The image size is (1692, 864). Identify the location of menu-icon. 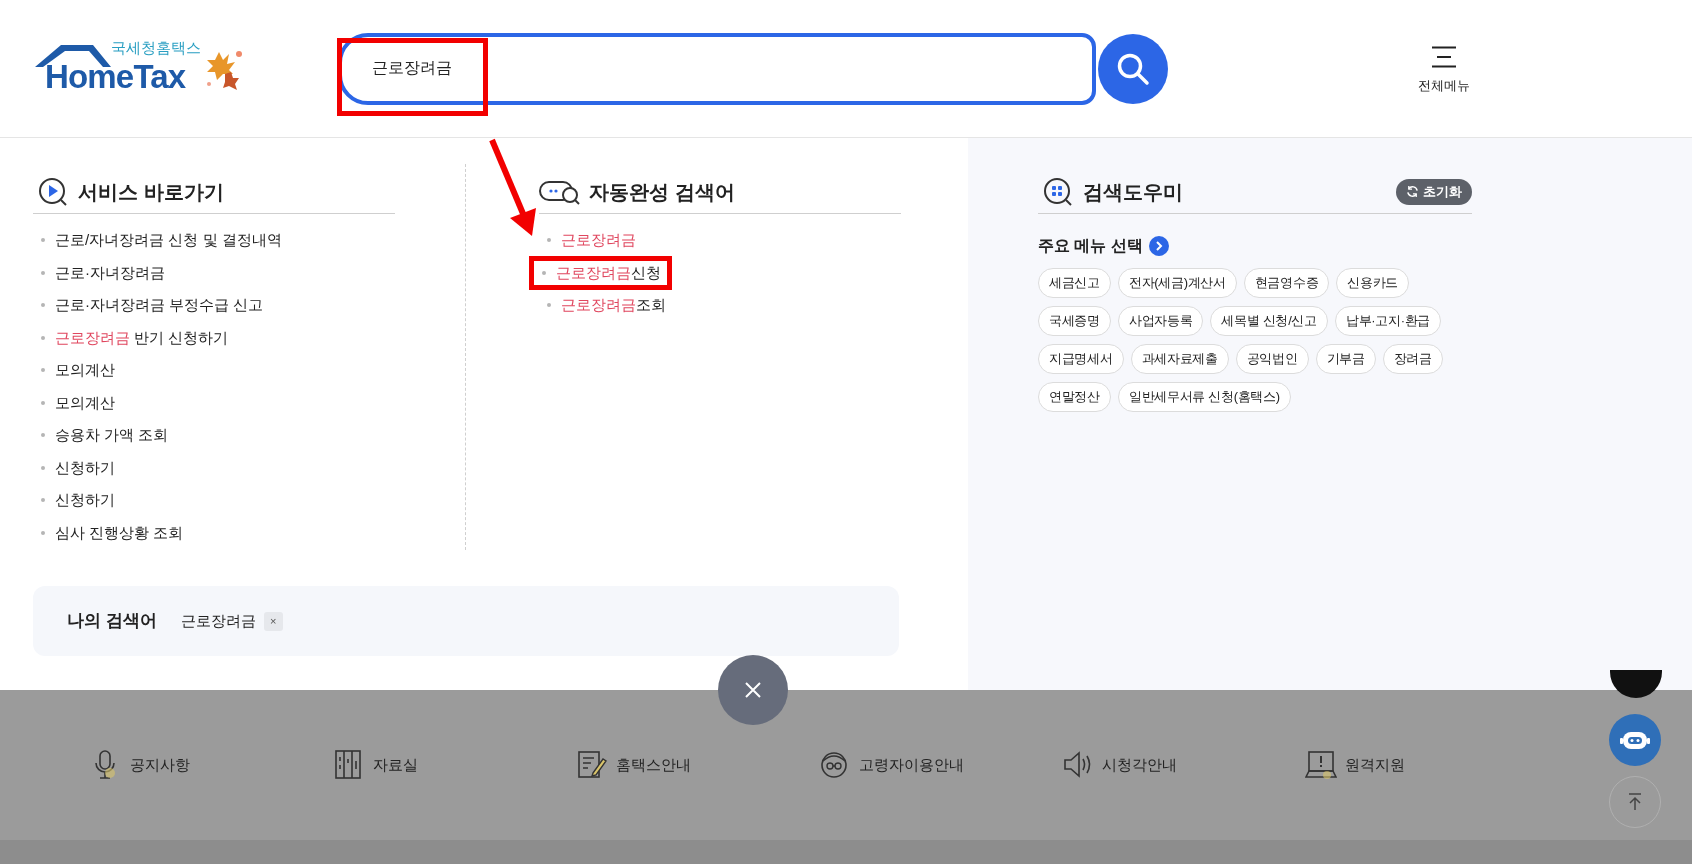
(1444, 57).